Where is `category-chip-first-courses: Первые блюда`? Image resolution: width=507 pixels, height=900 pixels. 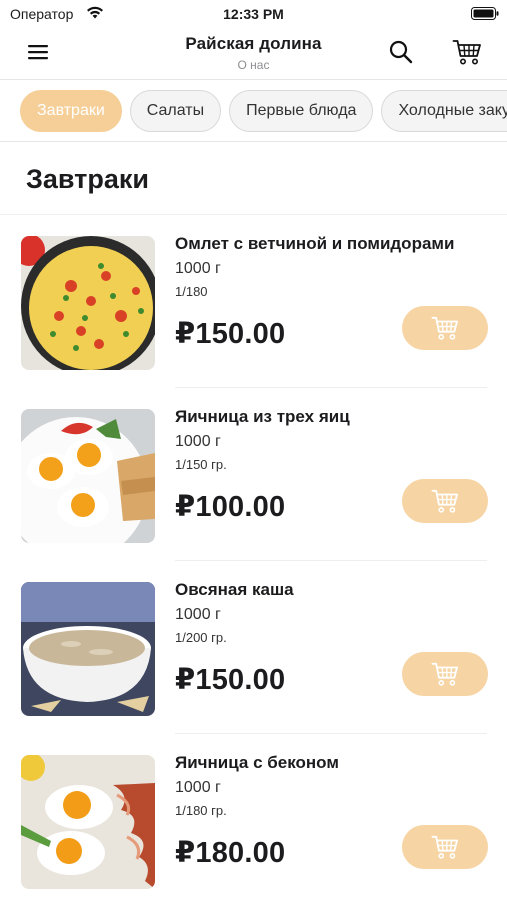 category-chip-first-courses: Первые блюда is located at coordinates (301, 111).